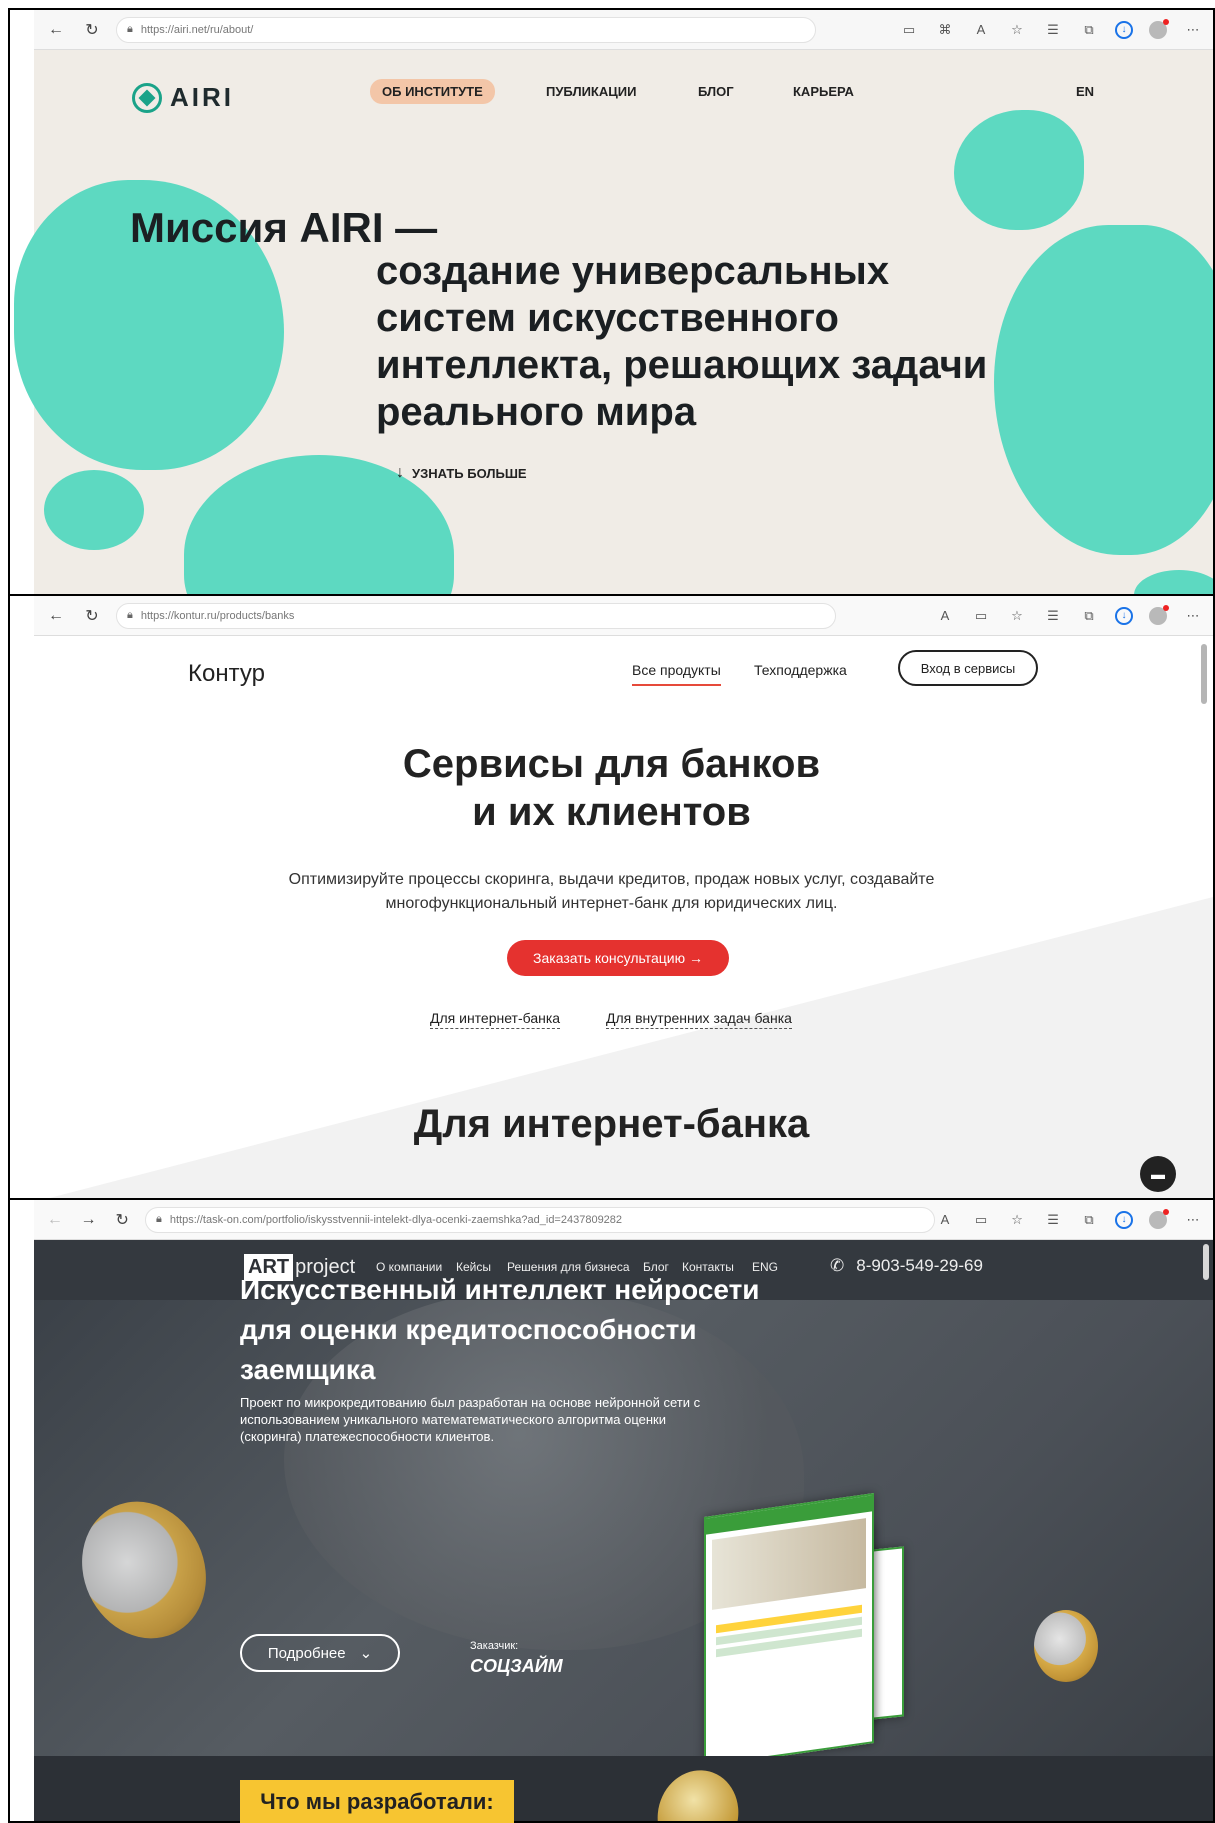 The width and height of the screenshot is (1215, 1823). Describe the element at coordinates (623, 1788) in the screenshot. I see `features-section` at that location.